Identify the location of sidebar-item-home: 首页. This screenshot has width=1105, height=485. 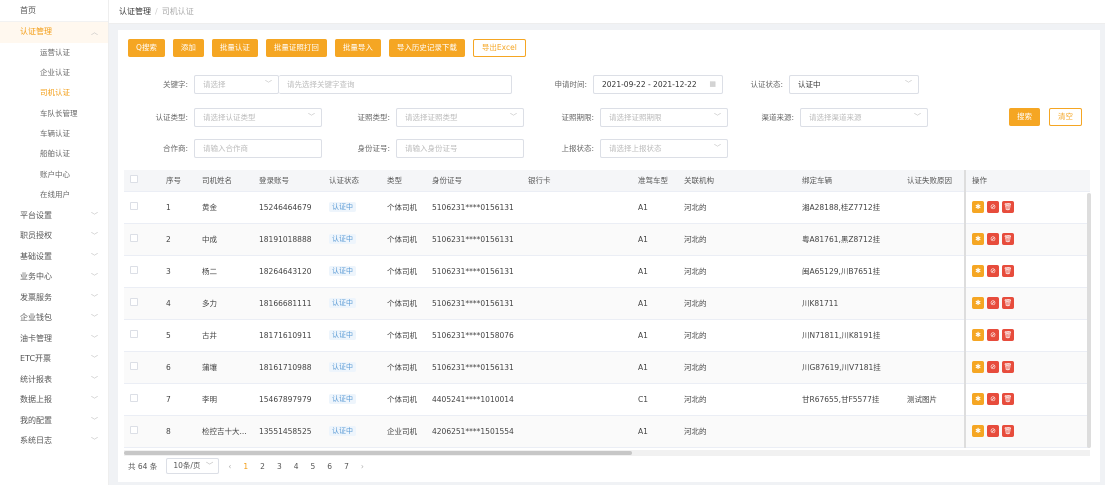
(54, 11).